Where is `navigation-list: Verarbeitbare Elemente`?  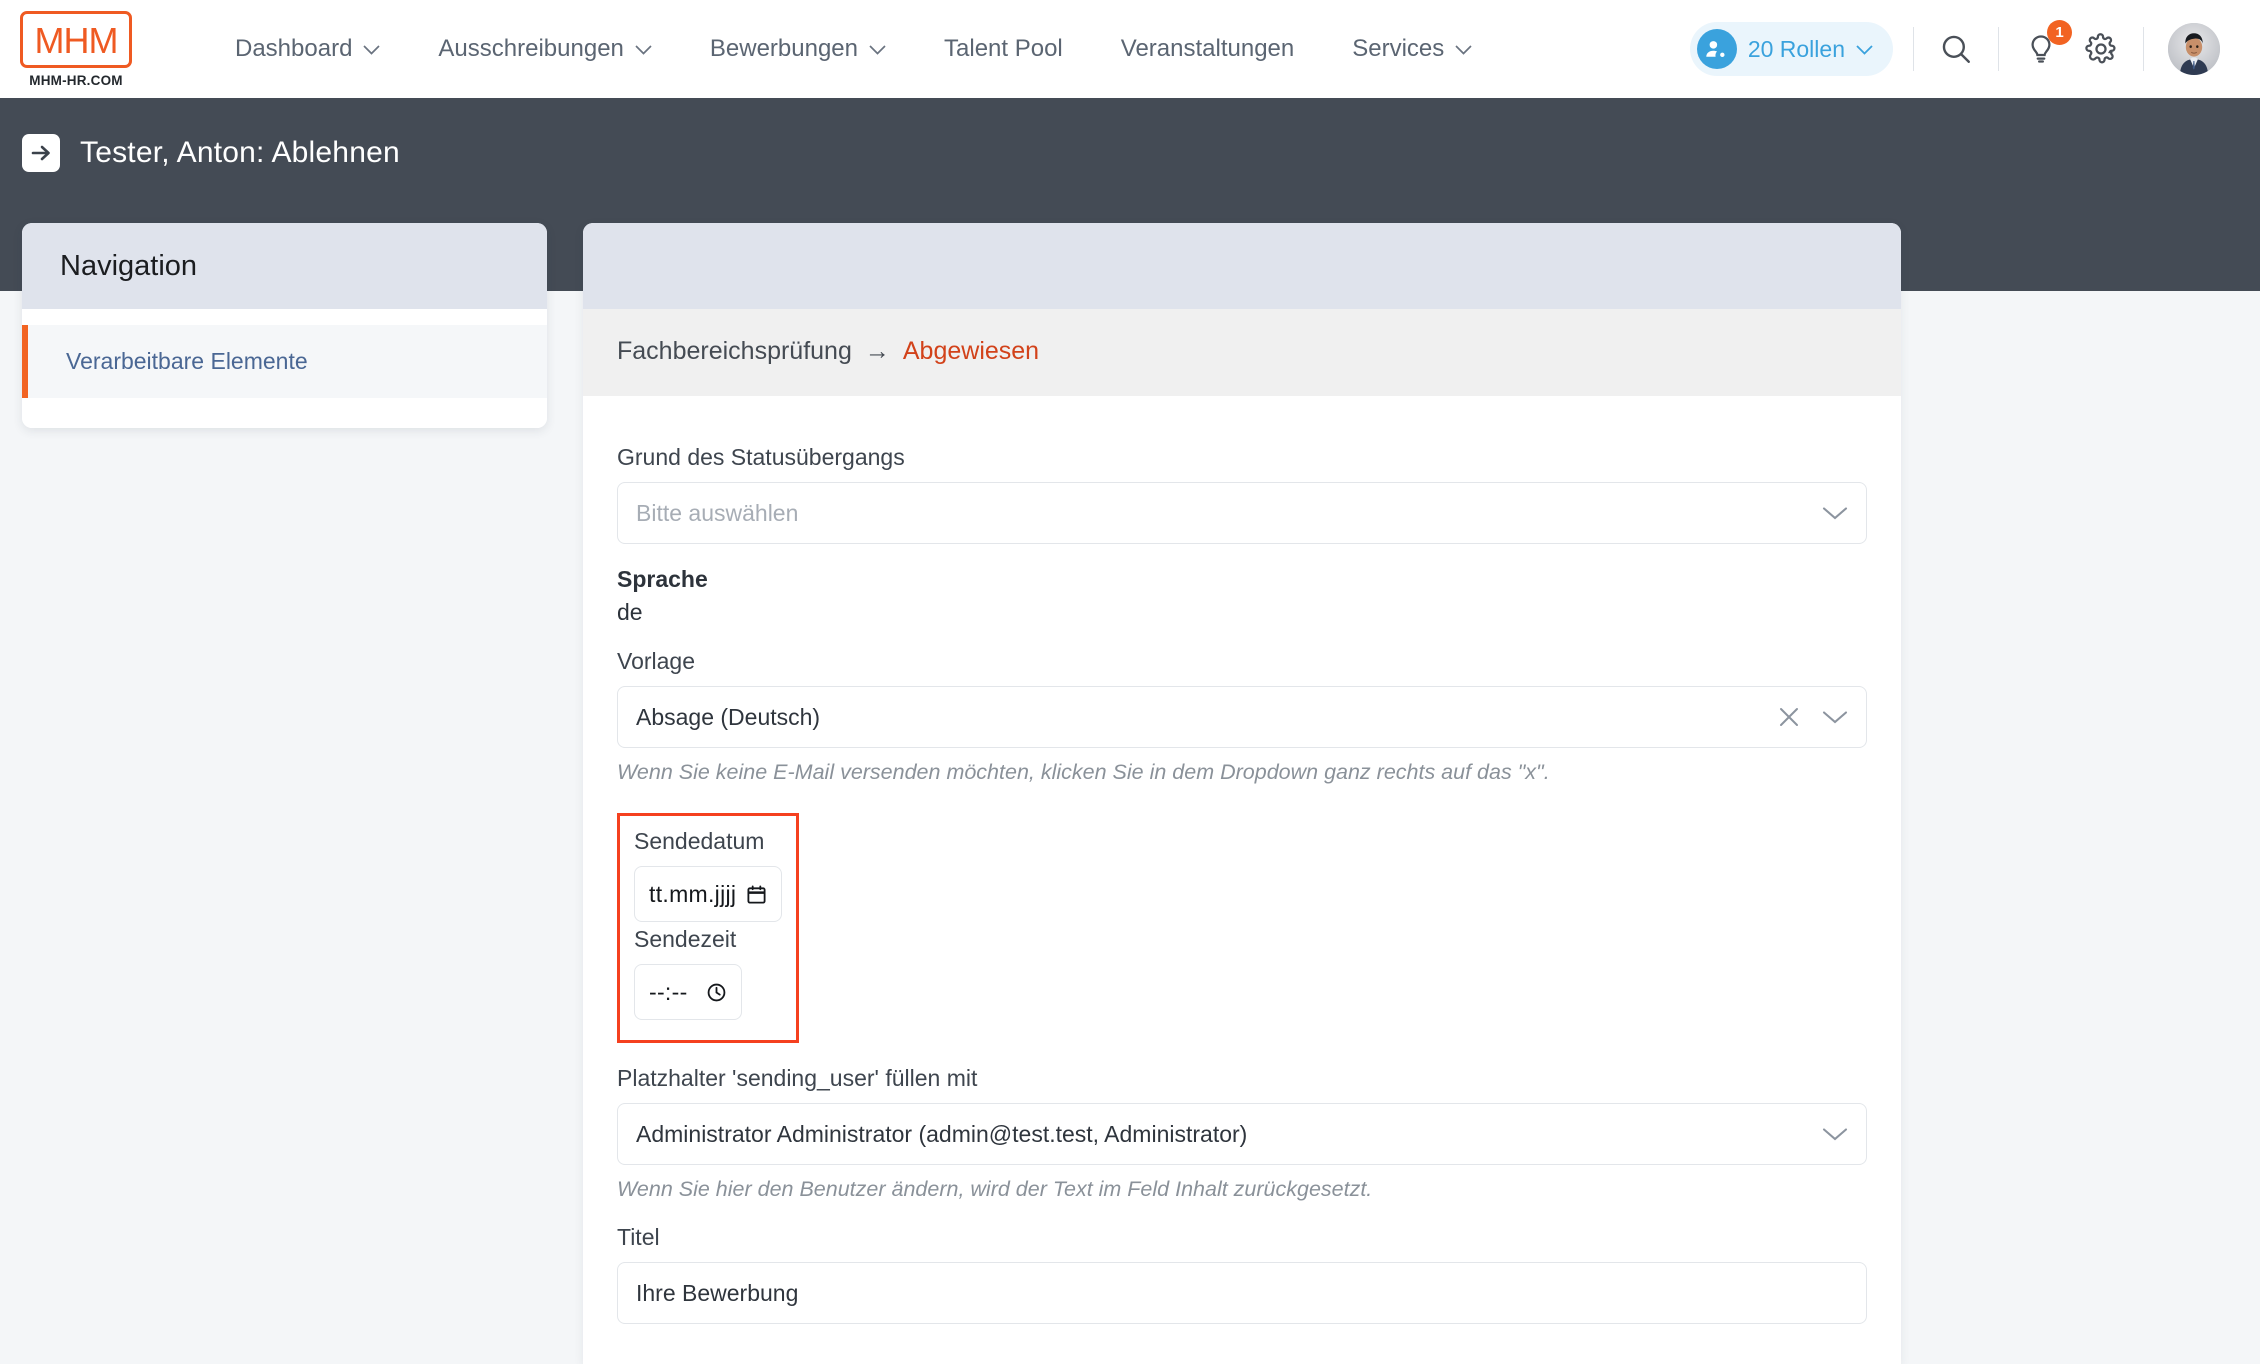 navigation-list: Verarbeitbare Elemente is located at coordinates (284, 368).